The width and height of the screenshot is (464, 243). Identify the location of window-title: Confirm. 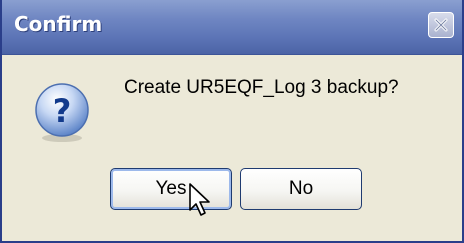
(58, 24).